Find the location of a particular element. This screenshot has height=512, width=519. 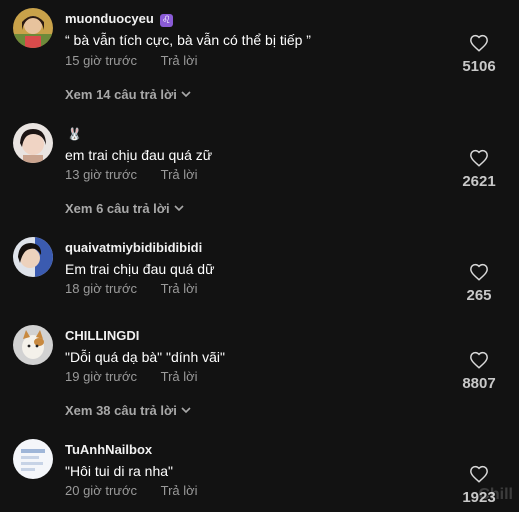

comment-text: em trai chịu đau quá zữ is located at coordinates (139, 155).